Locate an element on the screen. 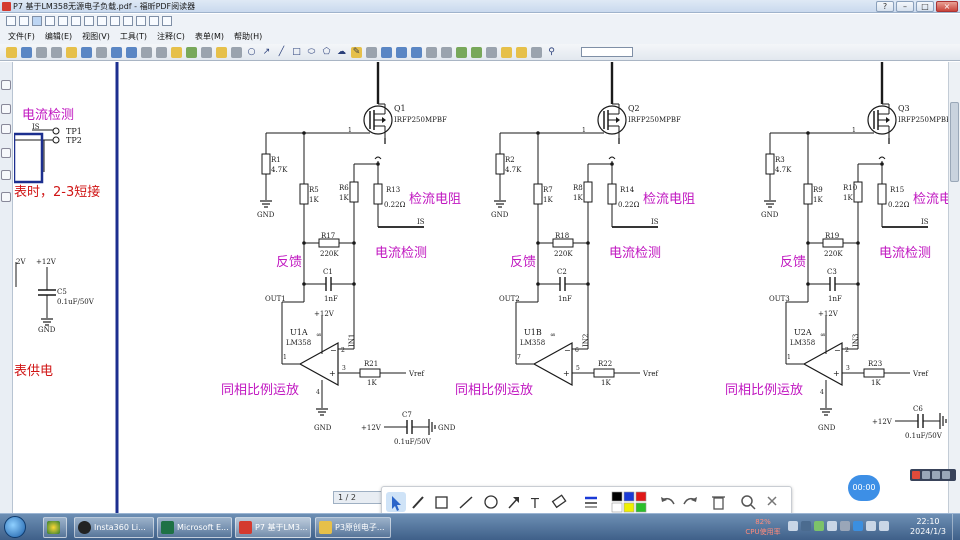 The height and width of the screenshot is (540, 960). fit-page-icon is located at coordinates (146, 52).